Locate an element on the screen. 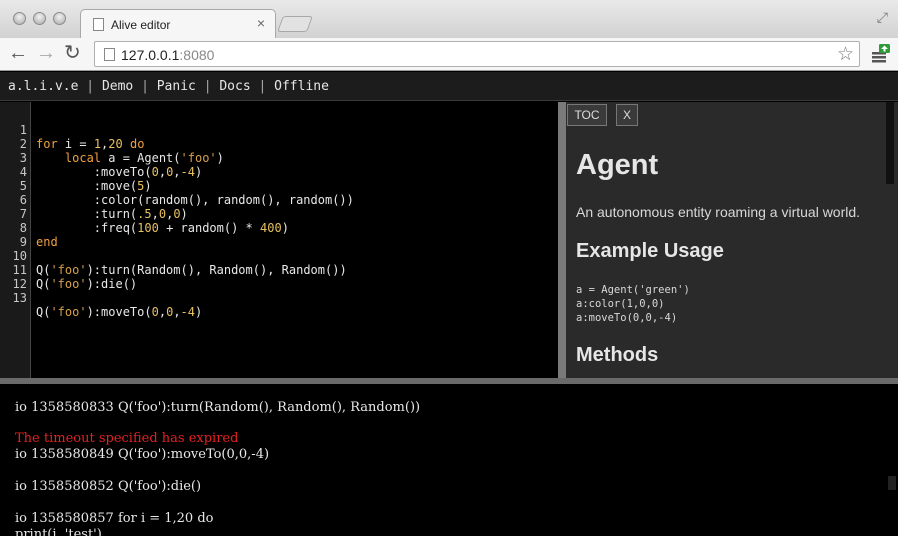 This screenshot has height=536, width=898. console-line: print(i, 'test') is located at coordinates (58, 531).